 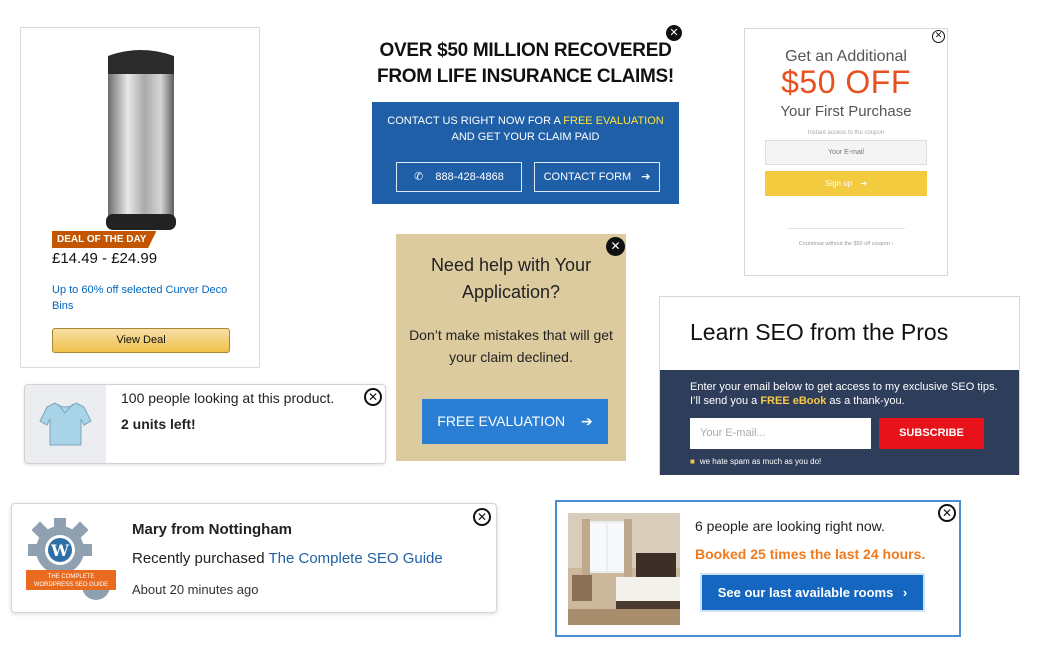 I want to click on continue-without-coupon-link: Countinue without the $50 off coupon ›, so click(x=846, y=244).